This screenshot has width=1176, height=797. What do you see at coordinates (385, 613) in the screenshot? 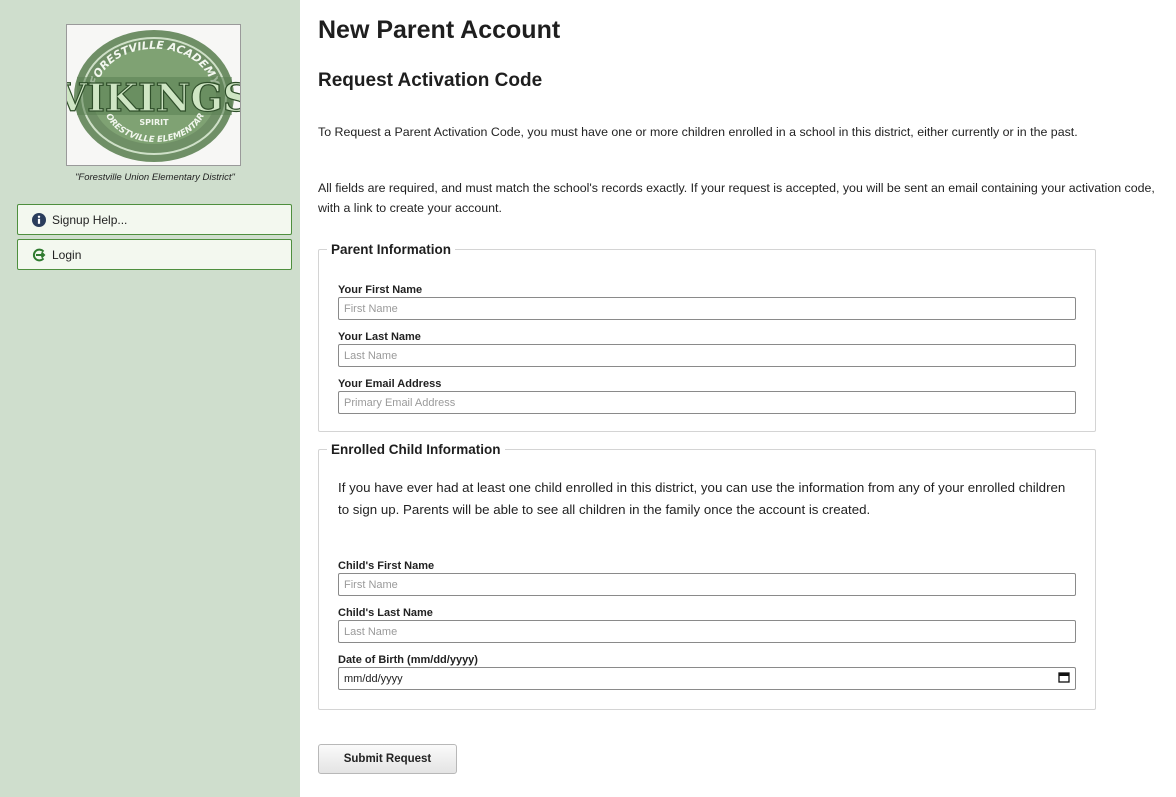
I see `child-last-name-label: Child's Last Name` at bounding box center [385, 613].